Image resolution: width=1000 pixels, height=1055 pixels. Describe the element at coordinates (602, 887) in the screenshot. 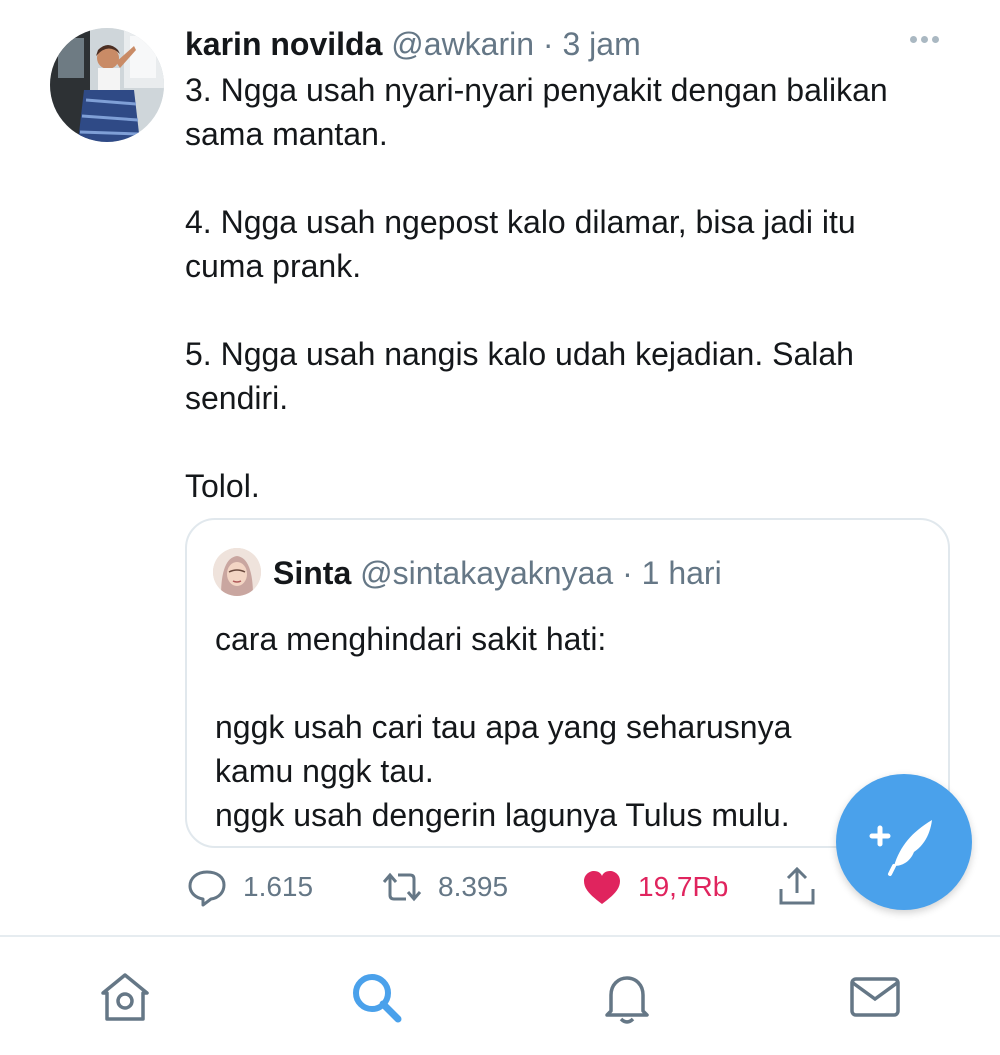

I see `heart-icon` at that location.